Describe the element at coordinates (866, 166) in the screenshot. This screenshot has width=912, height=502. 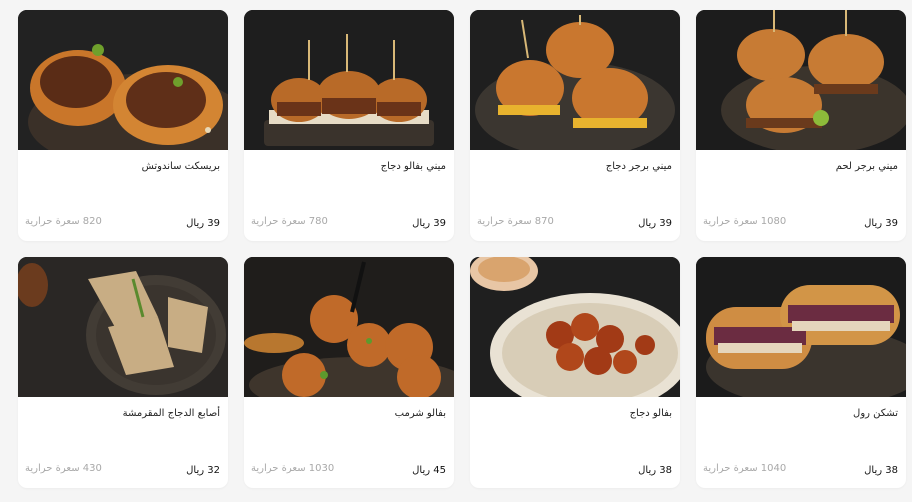
I see `menu-item-name: ميني برجر لحم` at that location.